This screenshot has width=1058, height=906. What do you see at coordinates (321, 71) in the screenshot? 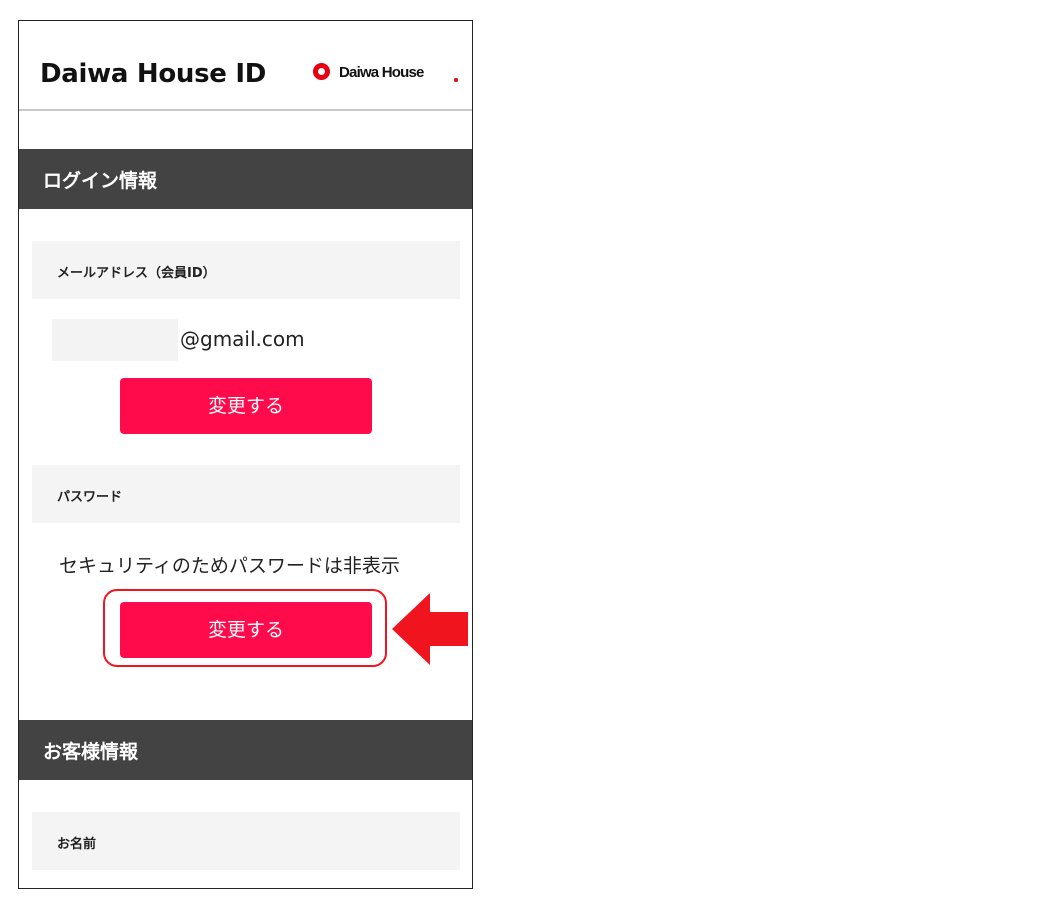
I see `daiwa-house-logo-icon` at bounding box center [321, 71].